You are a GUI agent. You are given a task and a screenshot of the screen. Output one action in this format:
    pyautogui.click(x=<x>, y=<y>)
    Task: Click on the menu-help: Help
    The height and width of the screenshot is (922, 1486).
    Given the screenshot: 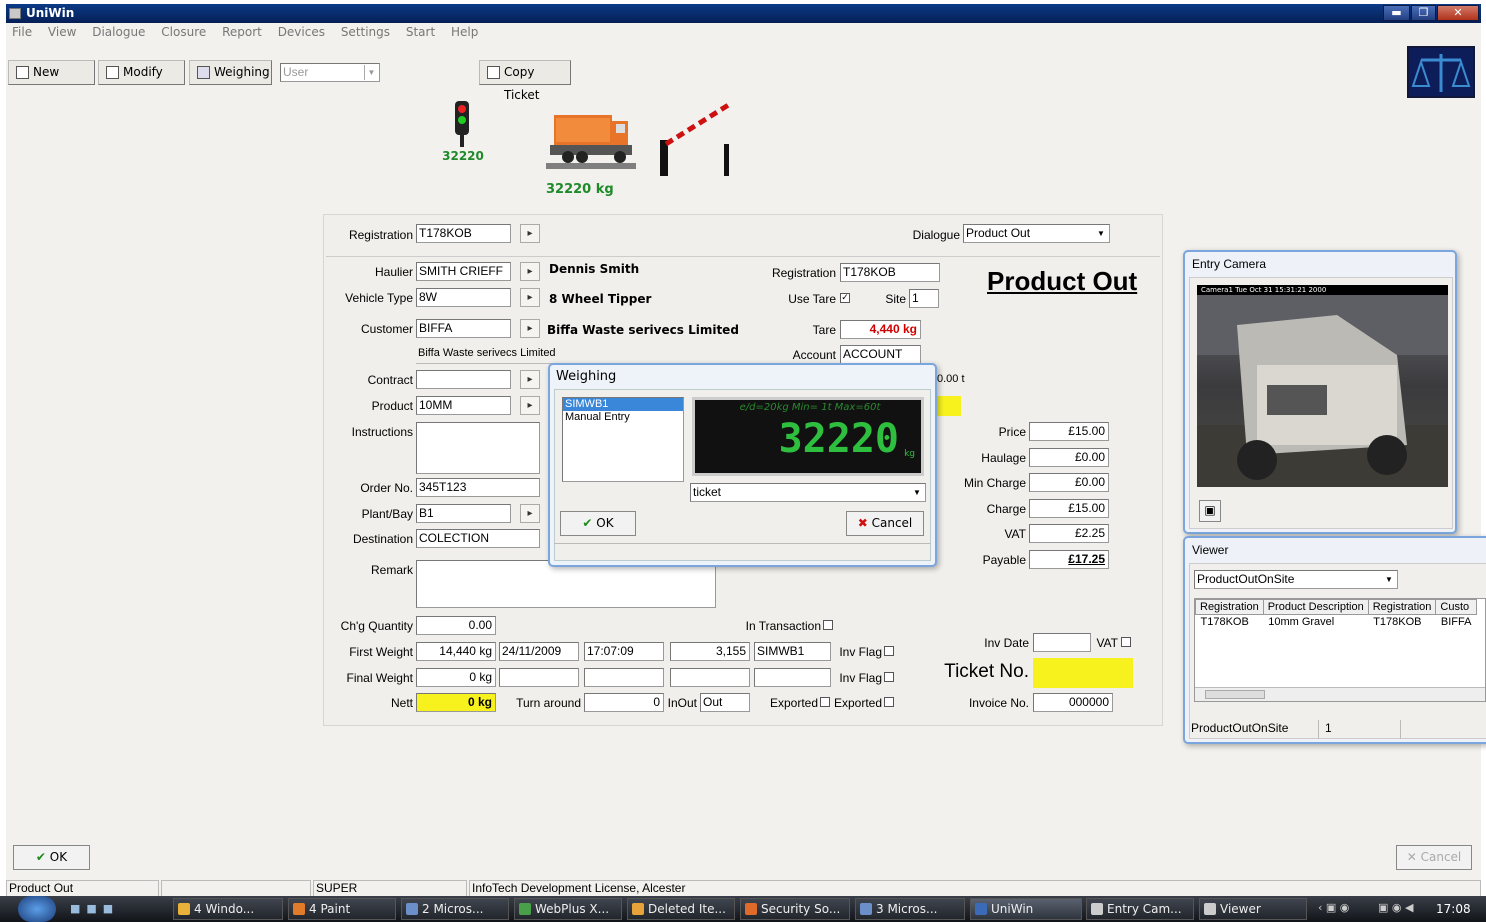 What is the action you would take?
    pyautogui.click(x=464, y=32)
    